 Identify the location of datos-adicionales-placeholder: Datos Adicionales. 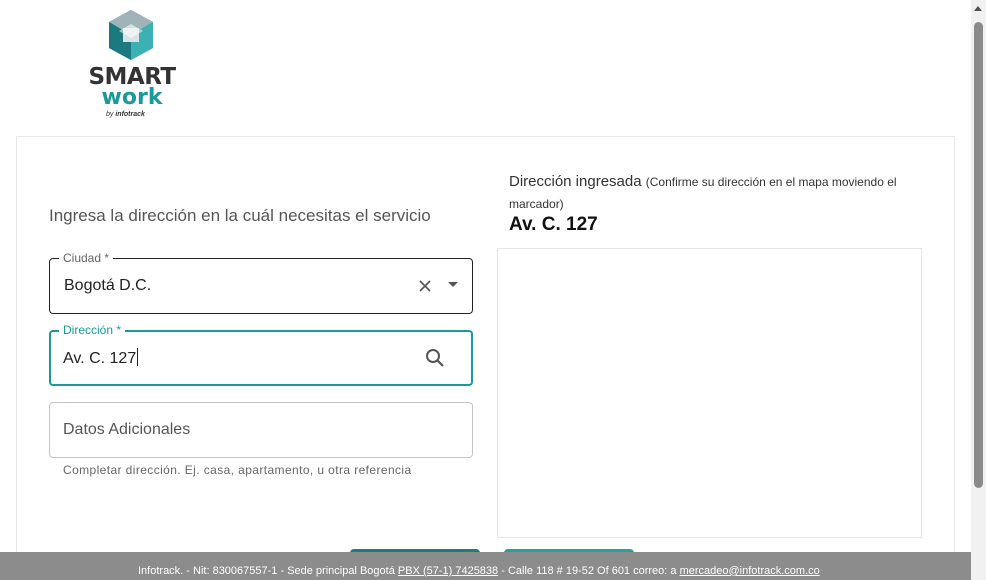
(127, 429).